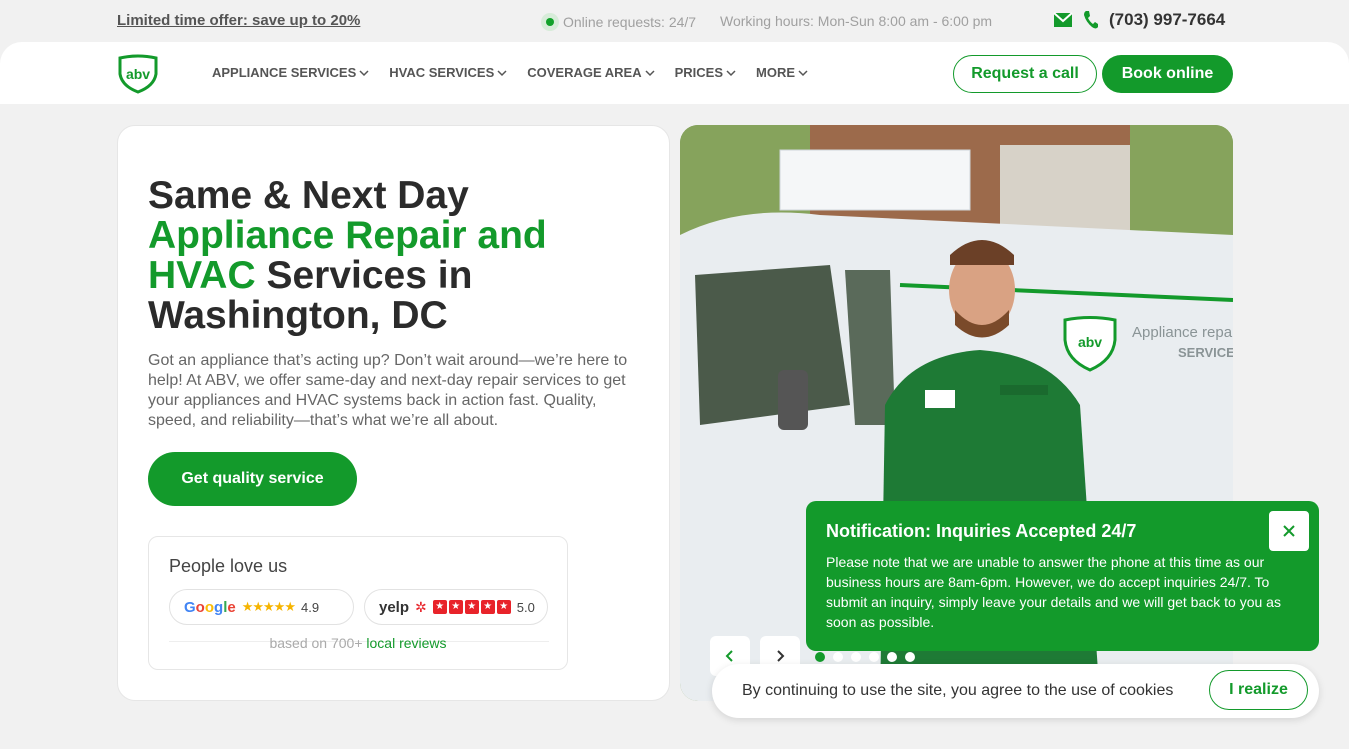  I want to click on abv-logo: abv, so click(138, 76).